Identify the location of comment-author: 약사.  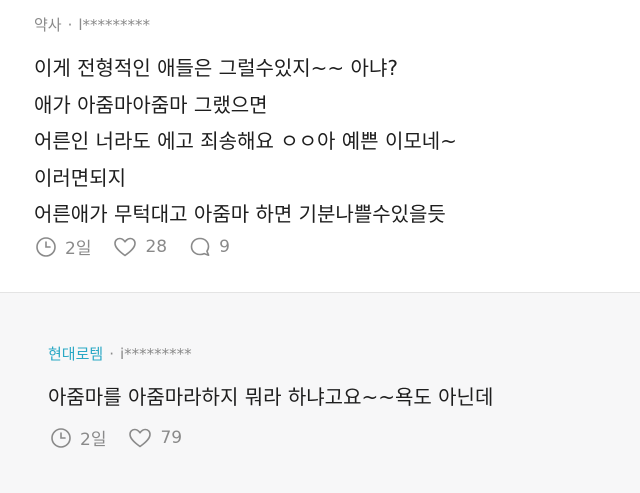
(48, 25).